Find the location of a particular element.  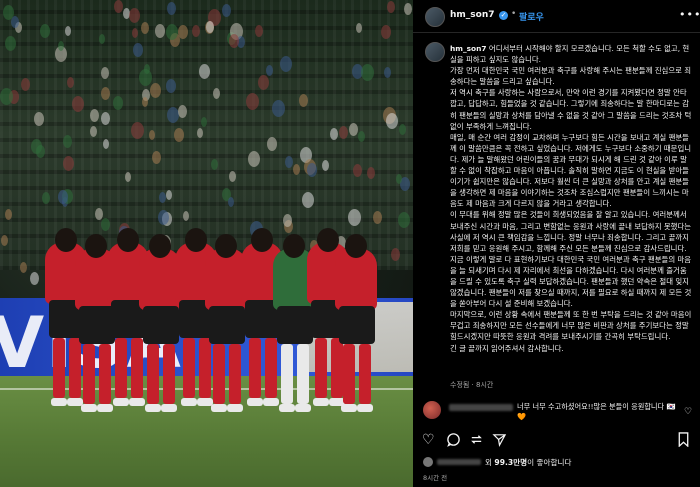

post-header: hm_son7 ✓ • 팔로우 ••• is located at coordinates (556, 16).